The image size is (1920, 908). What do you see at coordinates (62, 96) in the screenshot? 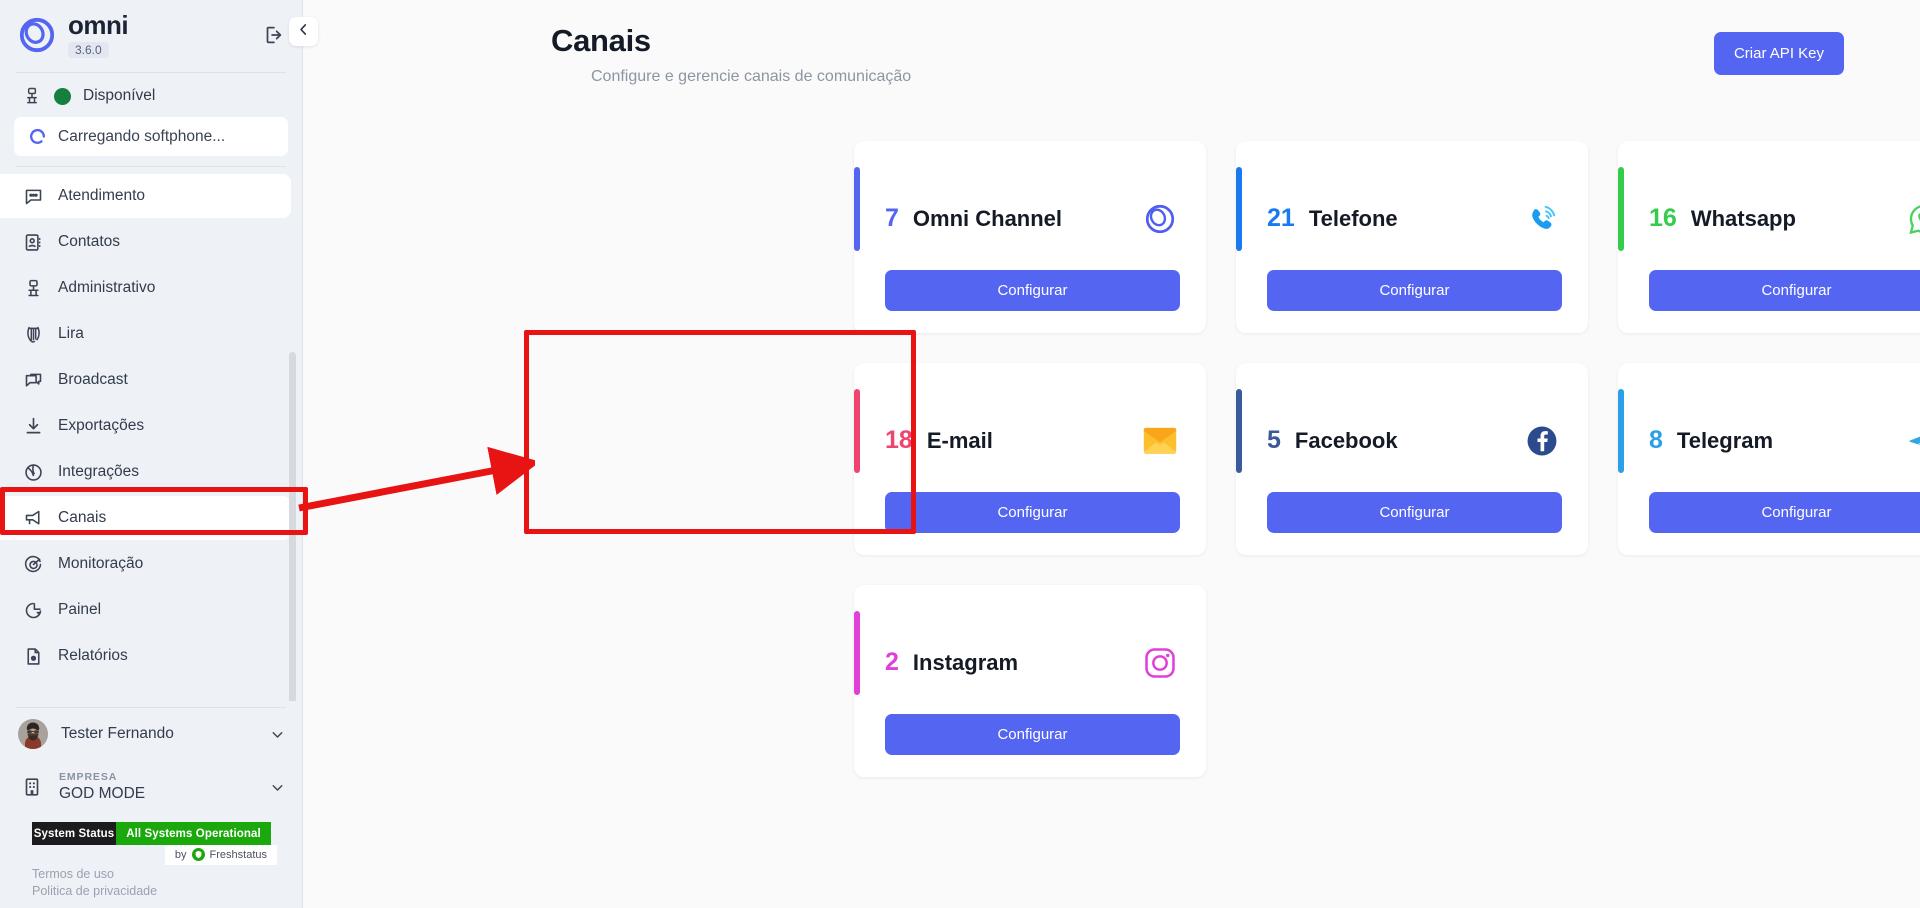
I see `status-dot` at bounding box center [62, 96].